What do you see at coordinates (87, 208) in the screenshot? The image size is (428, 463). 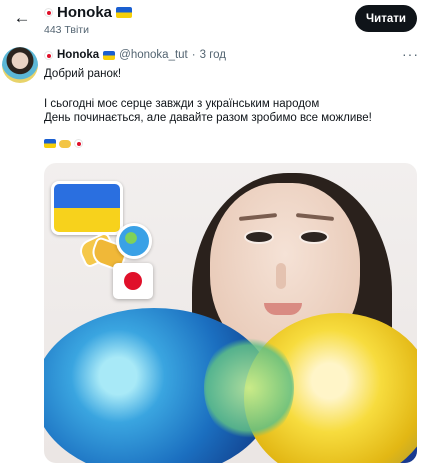 I see `ukraine-flag-sticker-icon` at bounding box center [87, 208].